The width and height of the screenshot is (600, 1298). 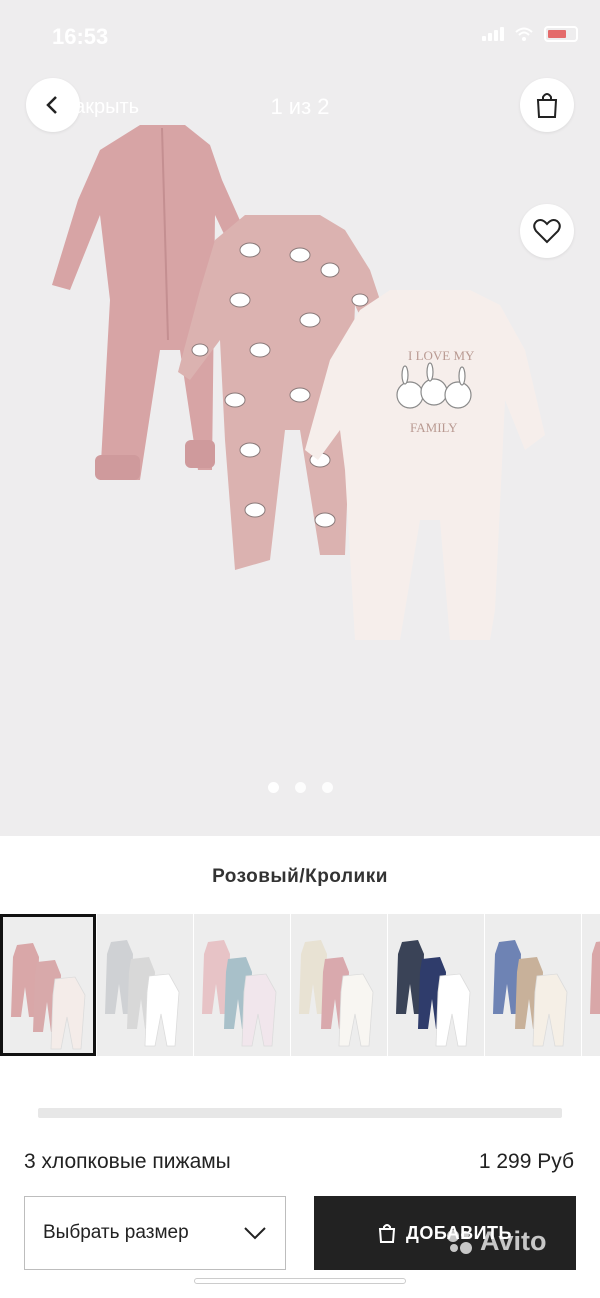 What do you see at coordinates (459, 1232) in the screenshot?
I see `add-to-cart-label: ДОБАВИТЬ` at bounding box center [459, 1232].